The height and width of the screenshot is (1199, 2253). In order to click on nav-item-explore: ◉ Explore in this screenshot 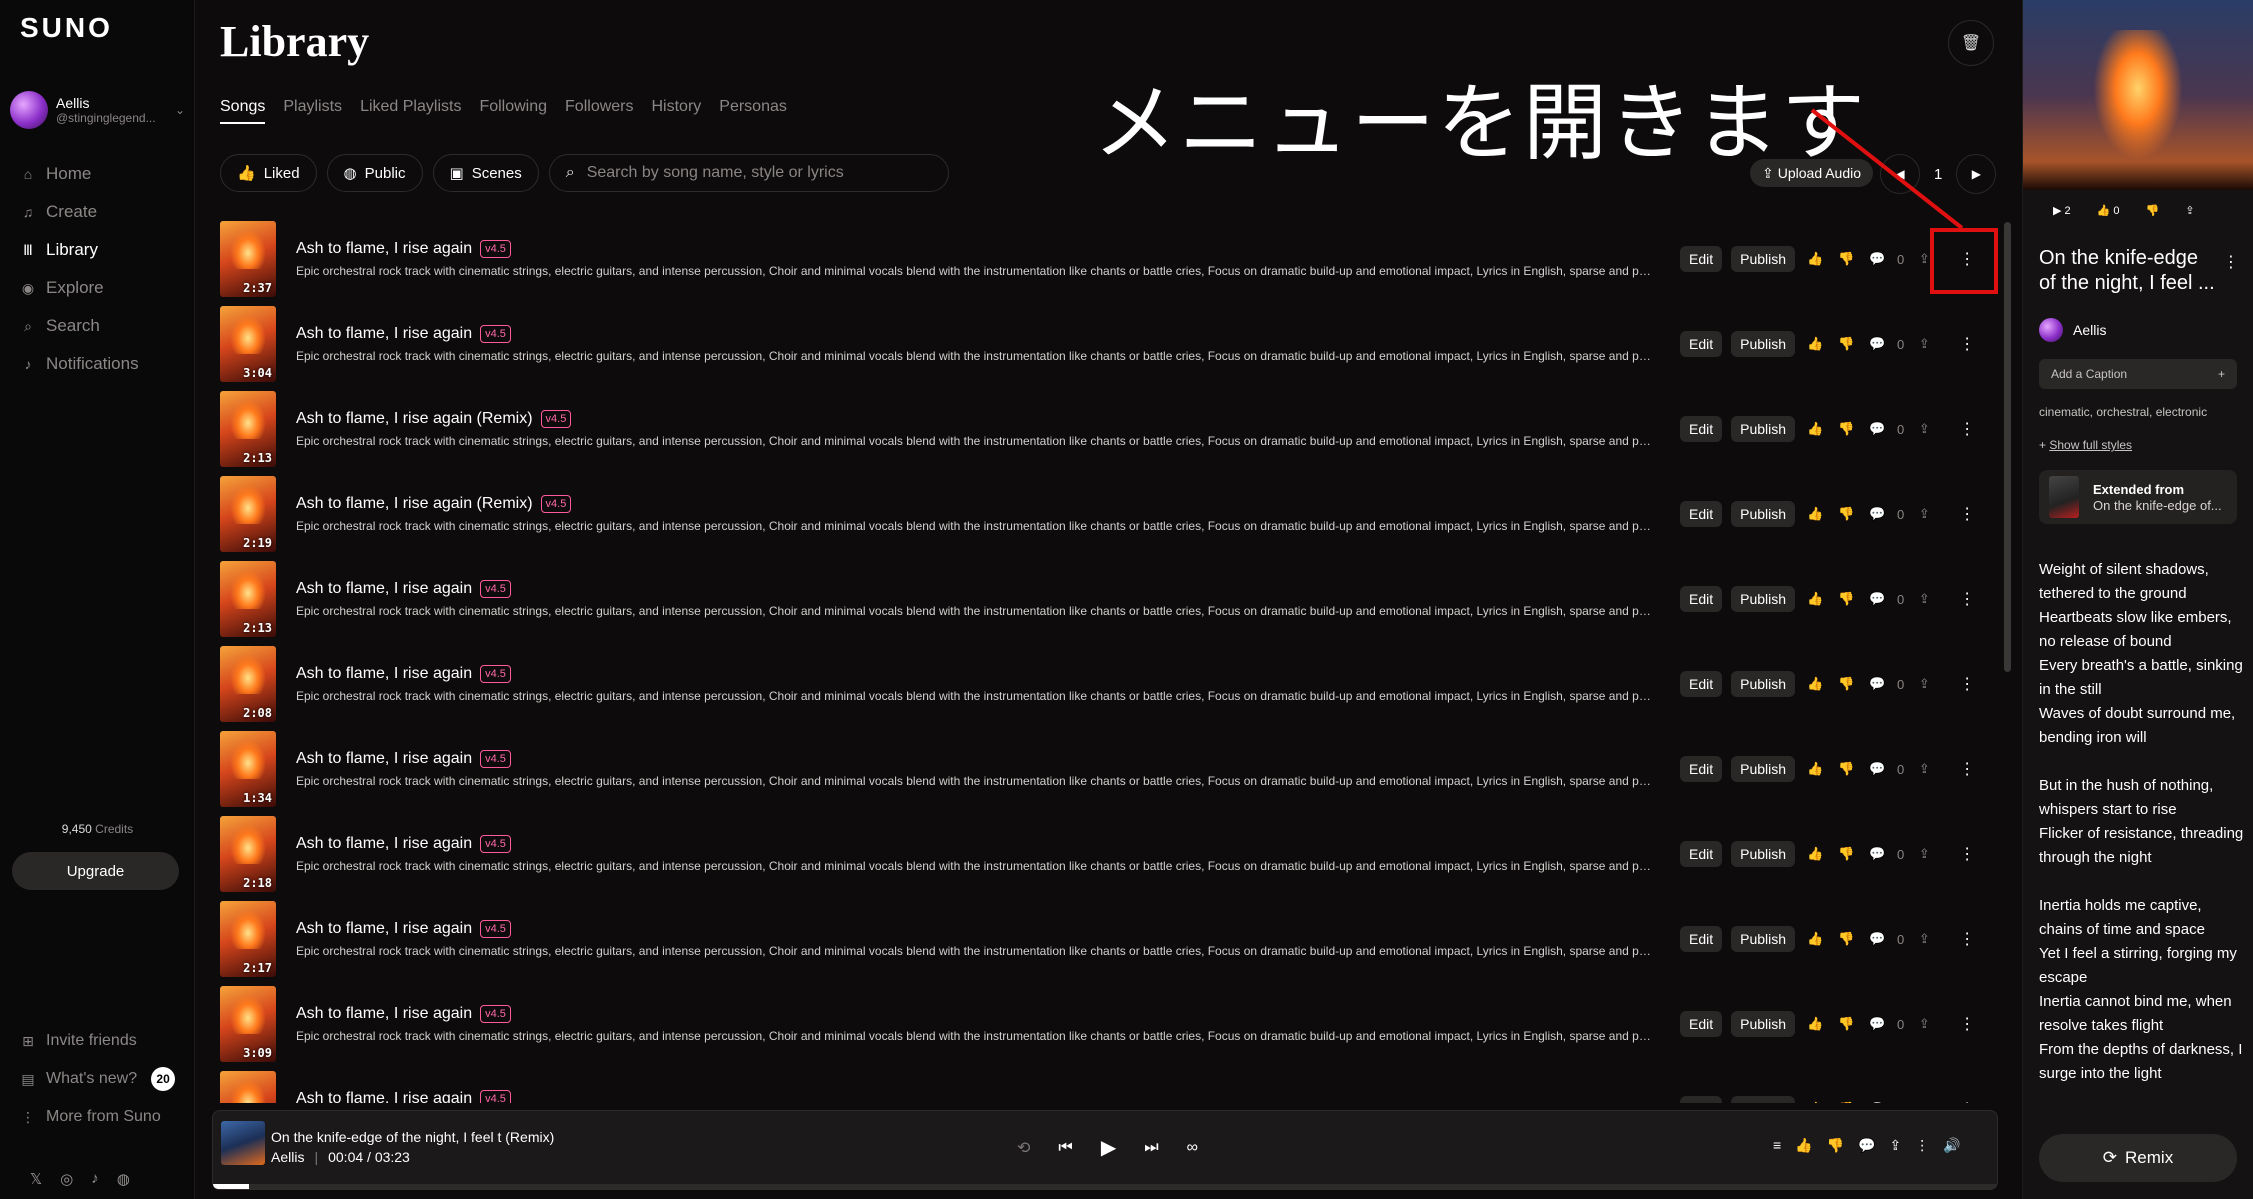, I will do `click(79, 288)`.